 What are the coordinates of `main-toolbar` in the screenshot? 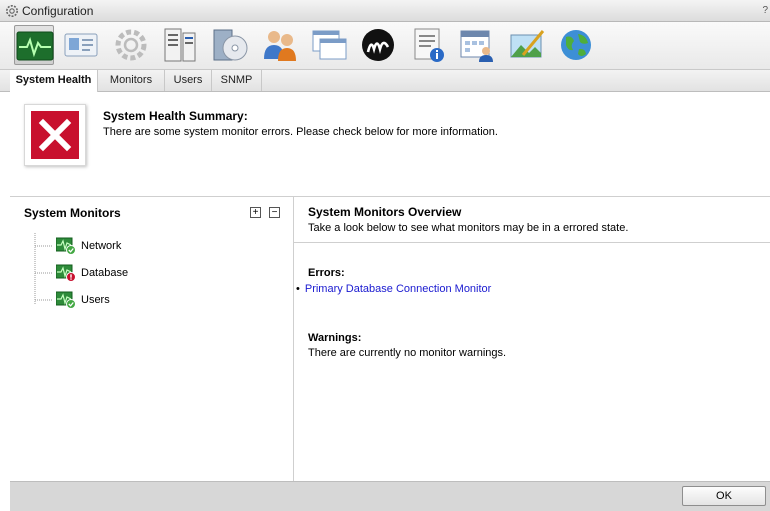 It's located at (385, 46).